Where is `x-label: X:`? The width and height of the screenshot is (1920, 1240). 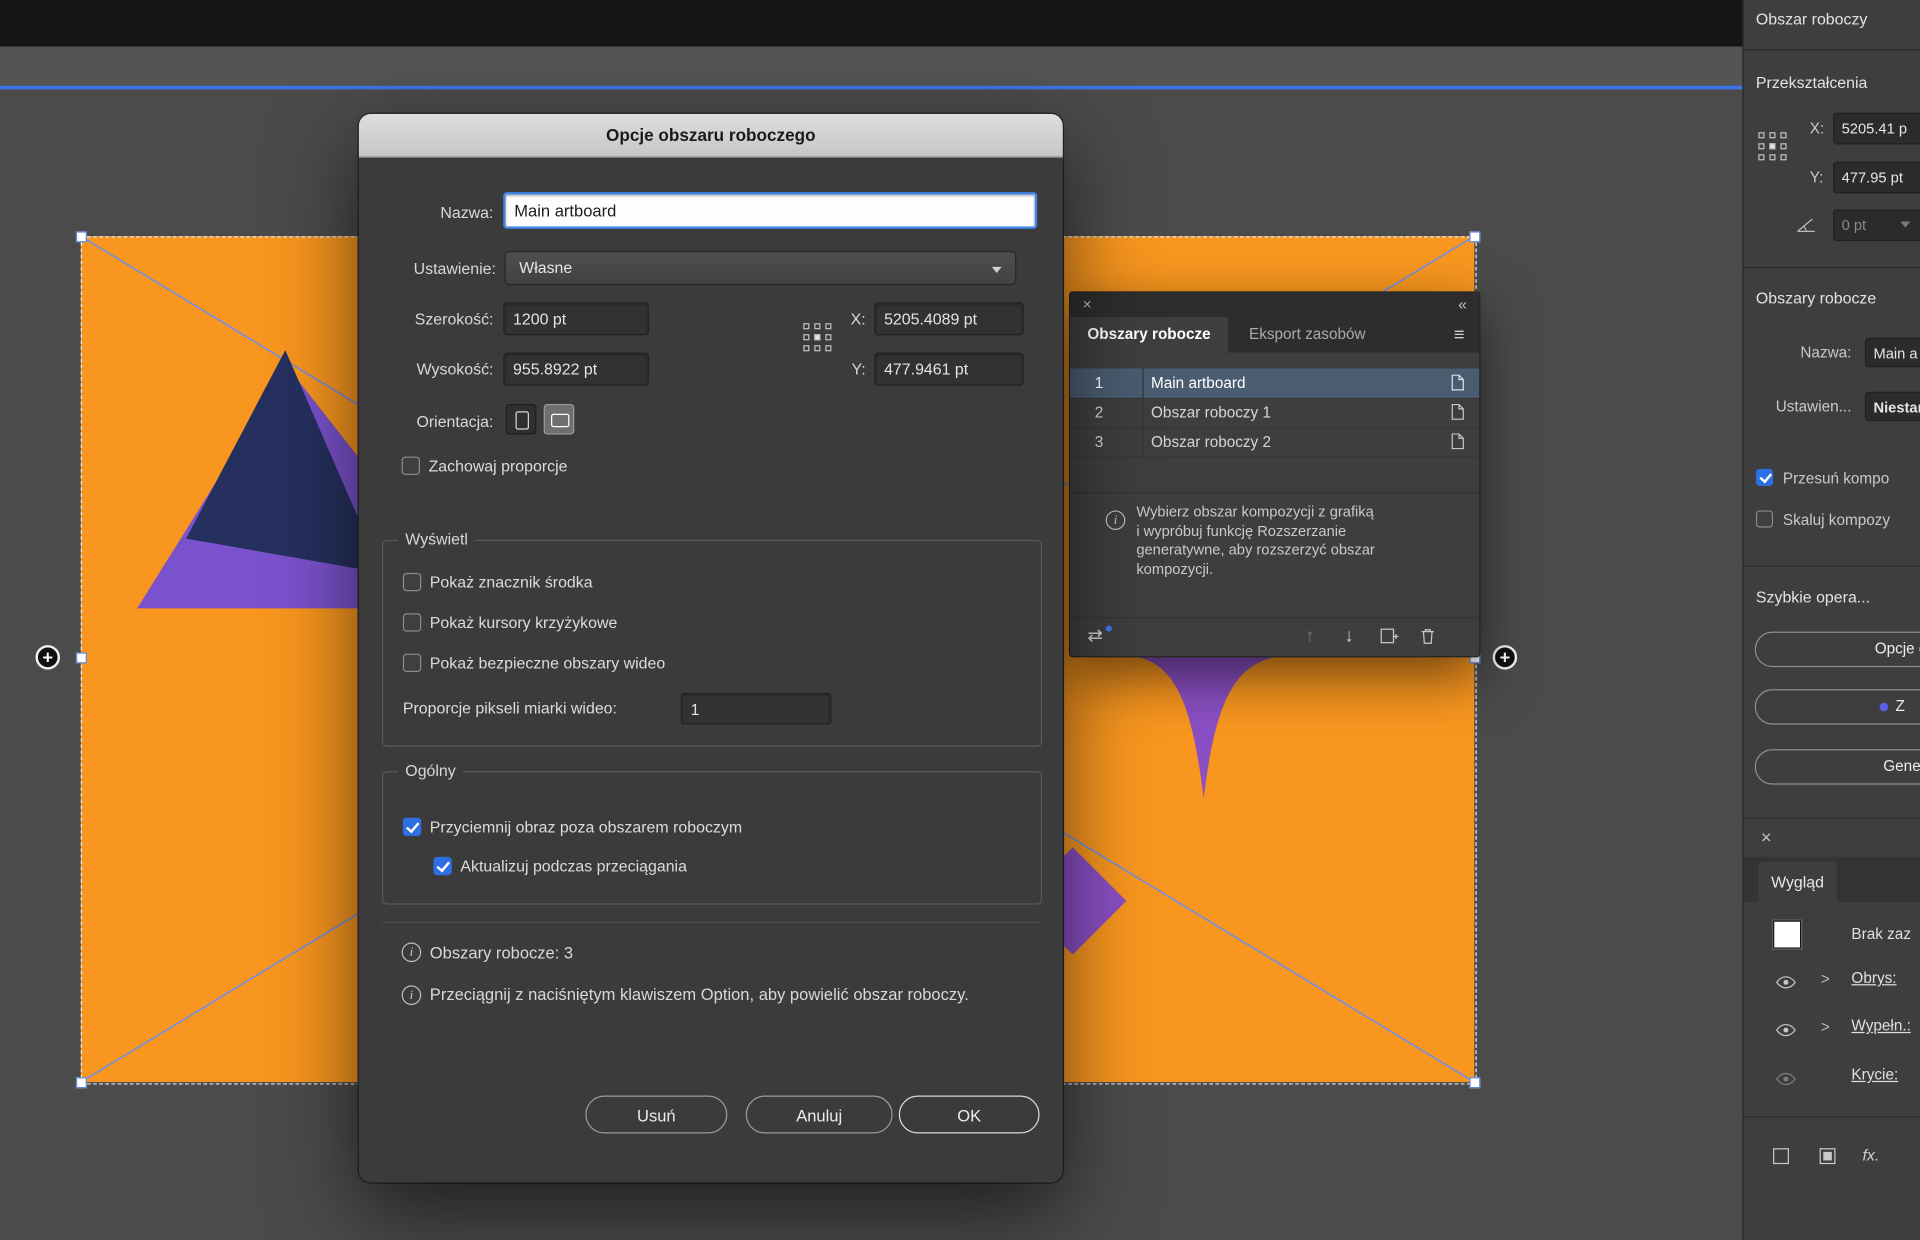 x-label: X: is located at coordinates (1817, 128).